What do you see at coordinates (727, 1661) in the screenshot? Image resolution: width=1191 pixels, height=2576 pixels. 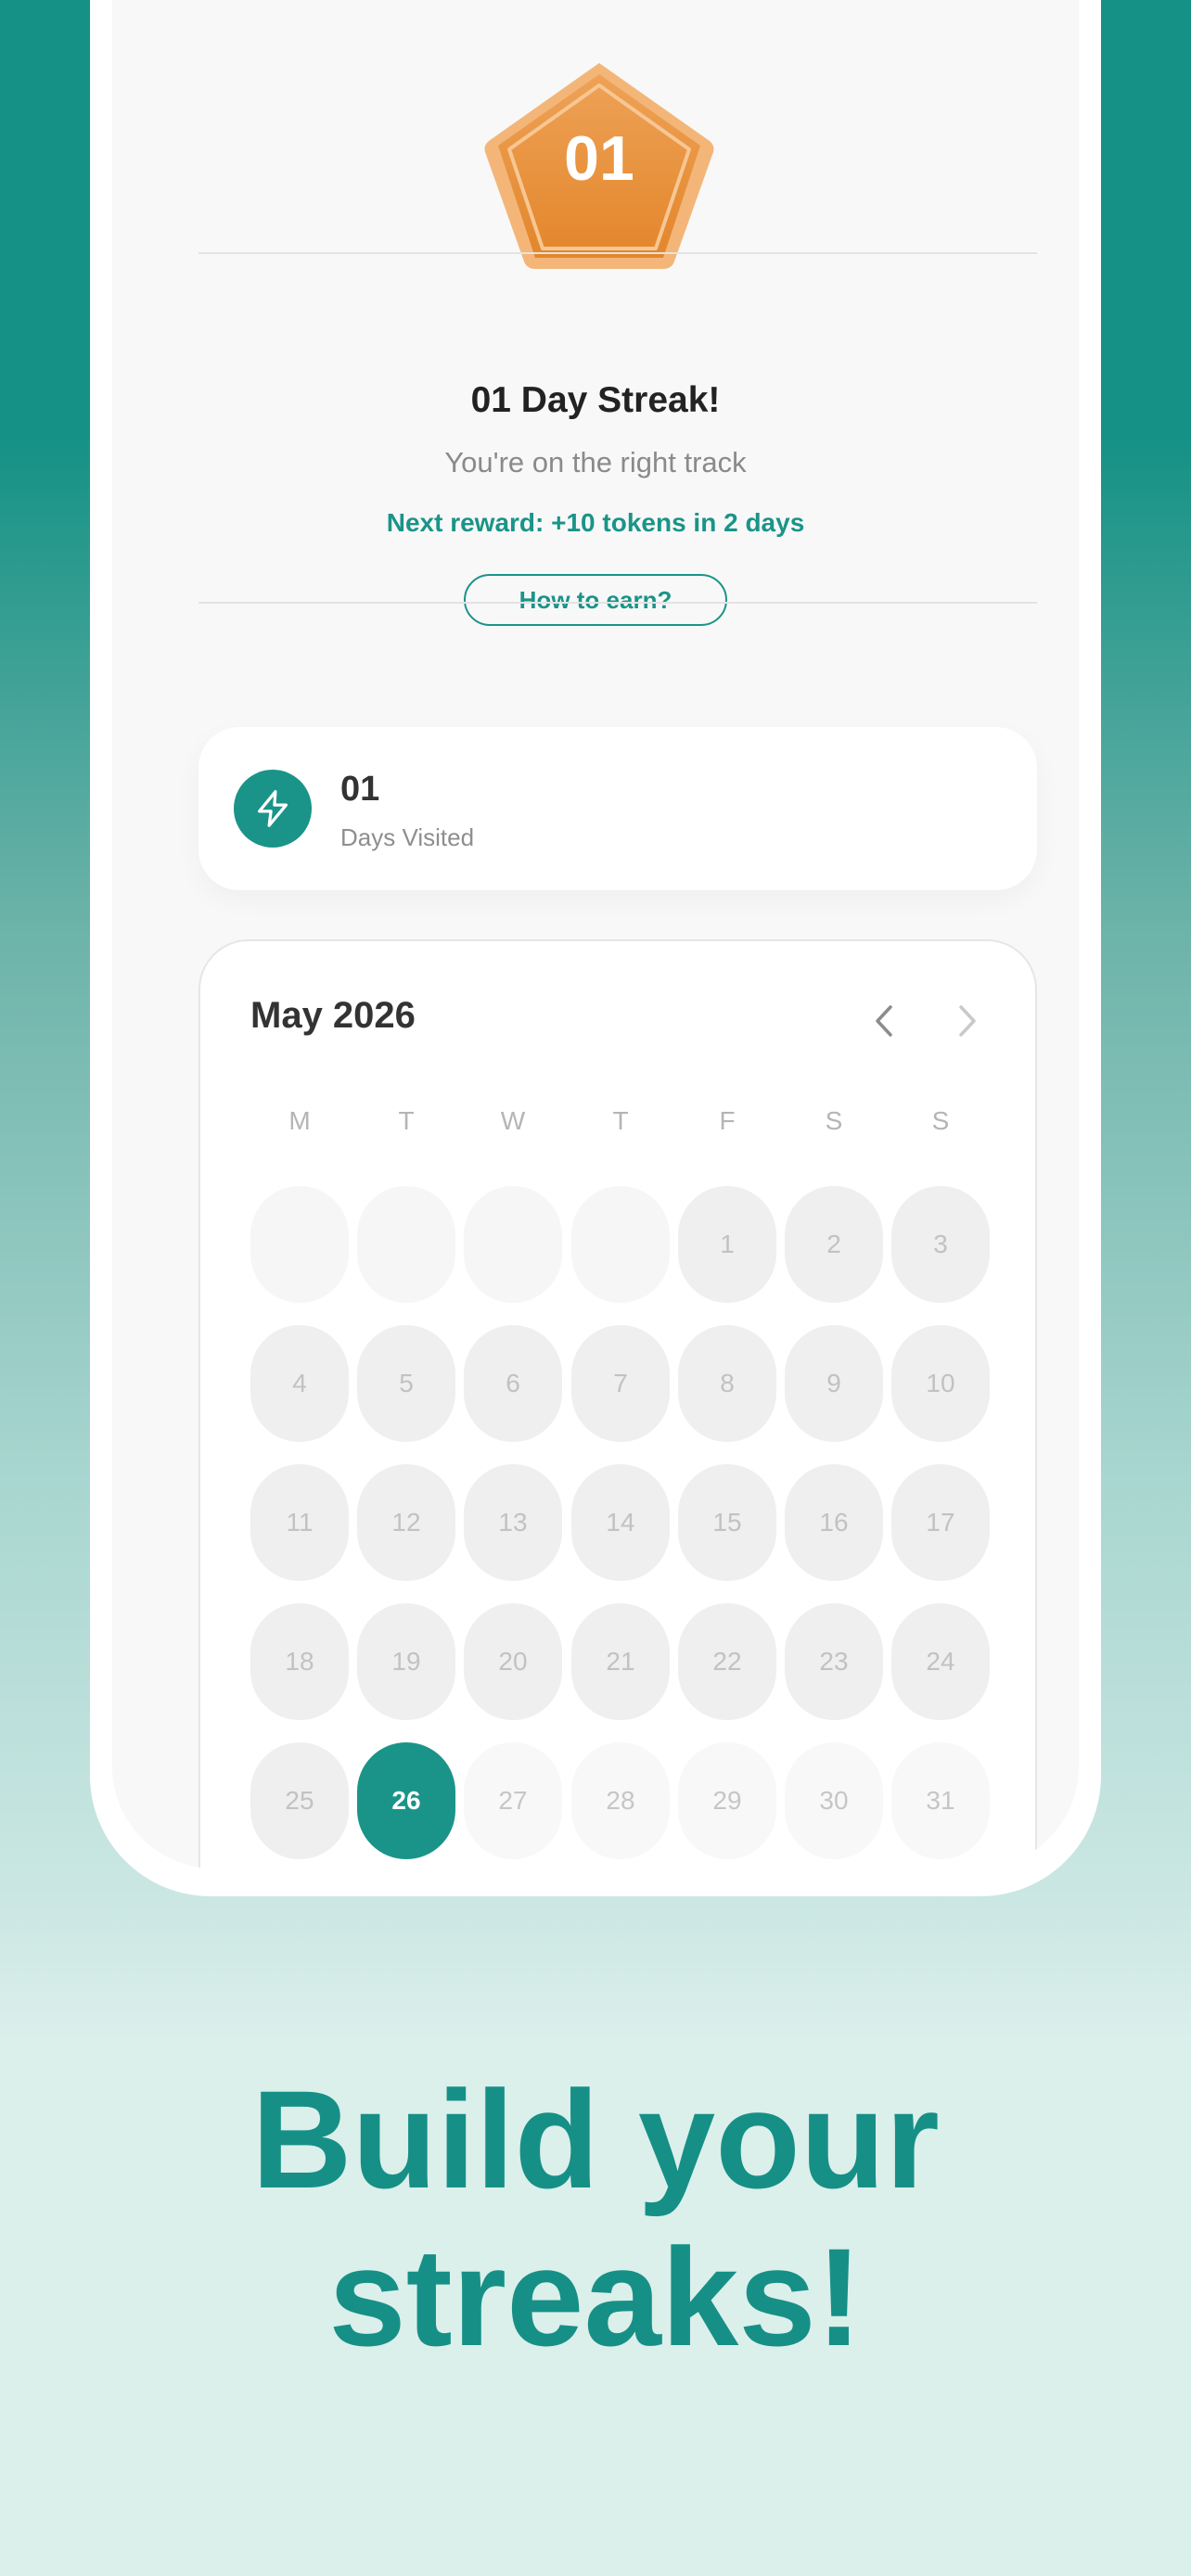 I see `calendar-day: 22` at bounding box center [727, 1661].